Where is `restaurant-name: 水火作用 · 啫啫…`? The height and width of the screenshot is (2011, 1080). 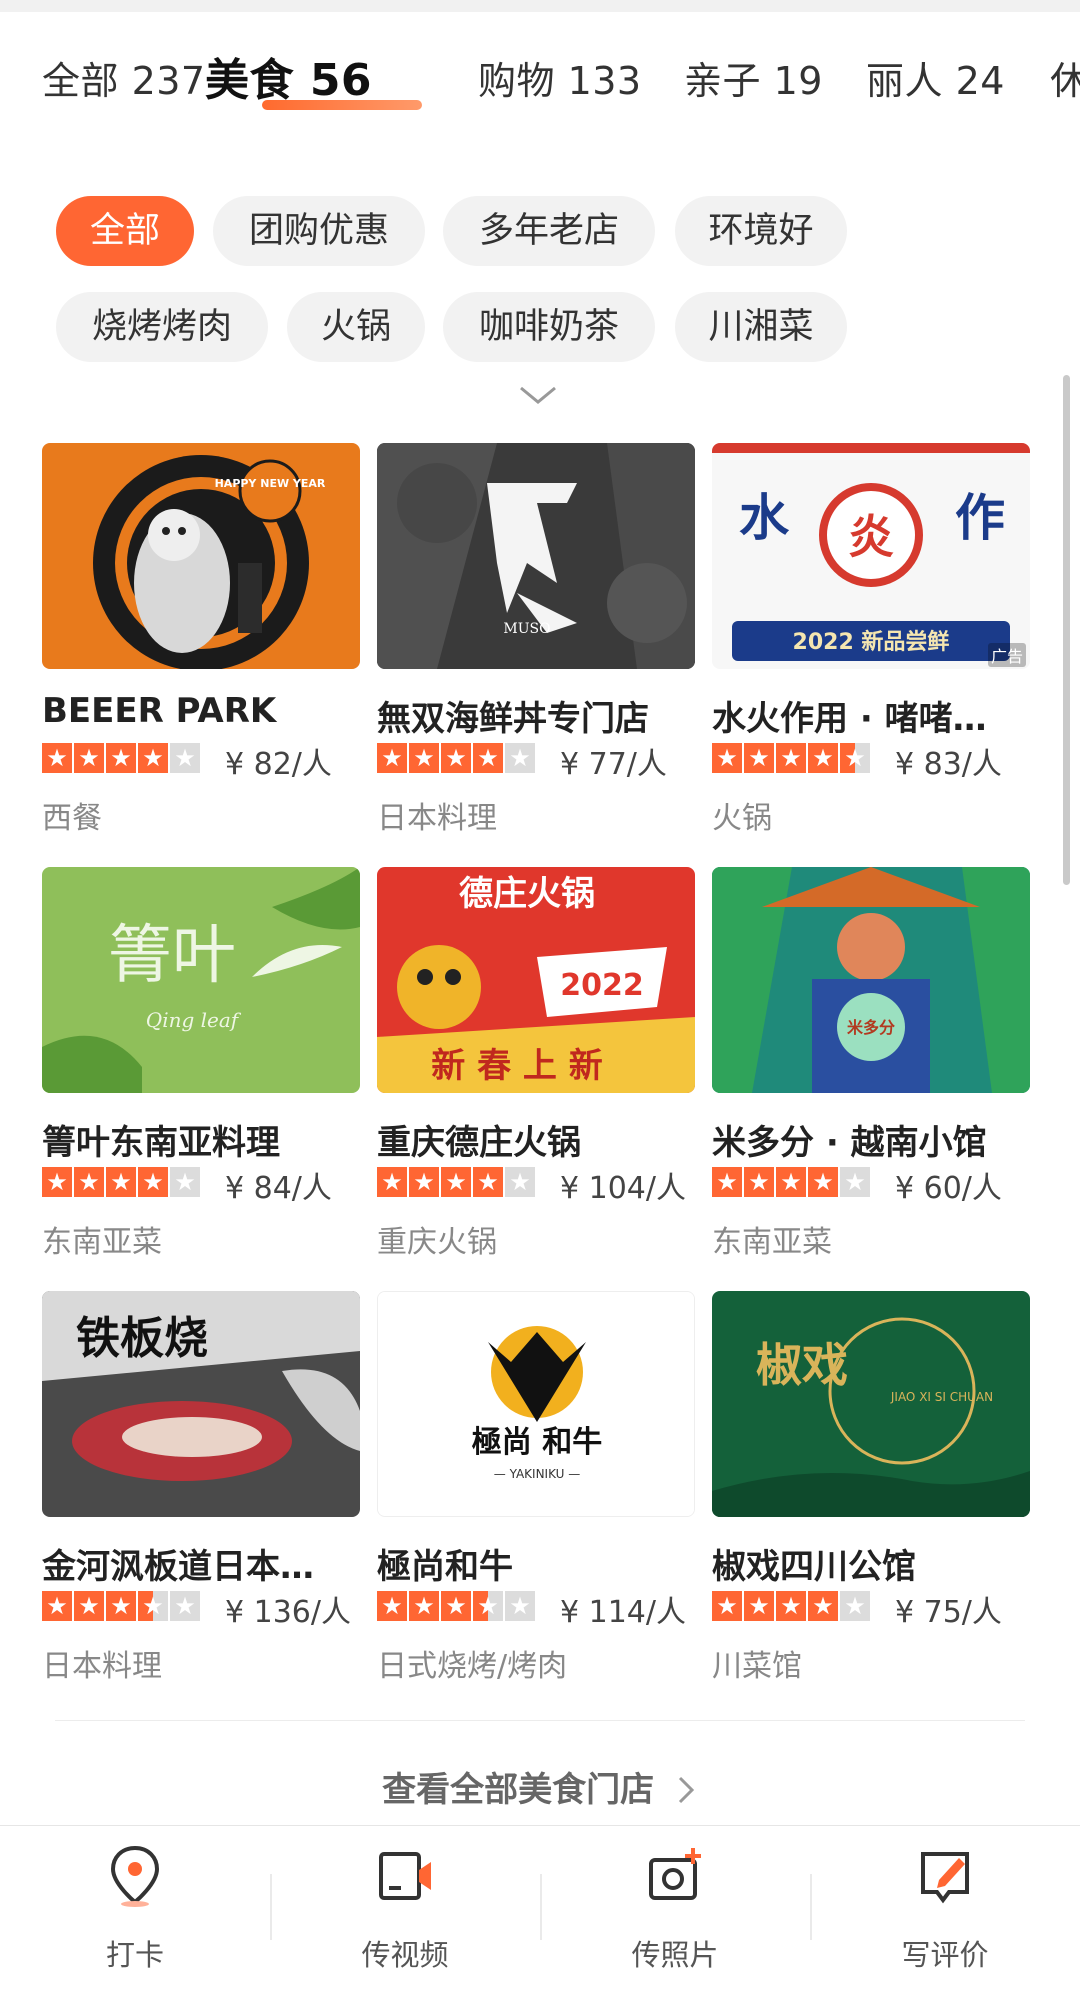 restaurant-name: 水火作用 · 啫啫… is located at coordinates (849, 719).